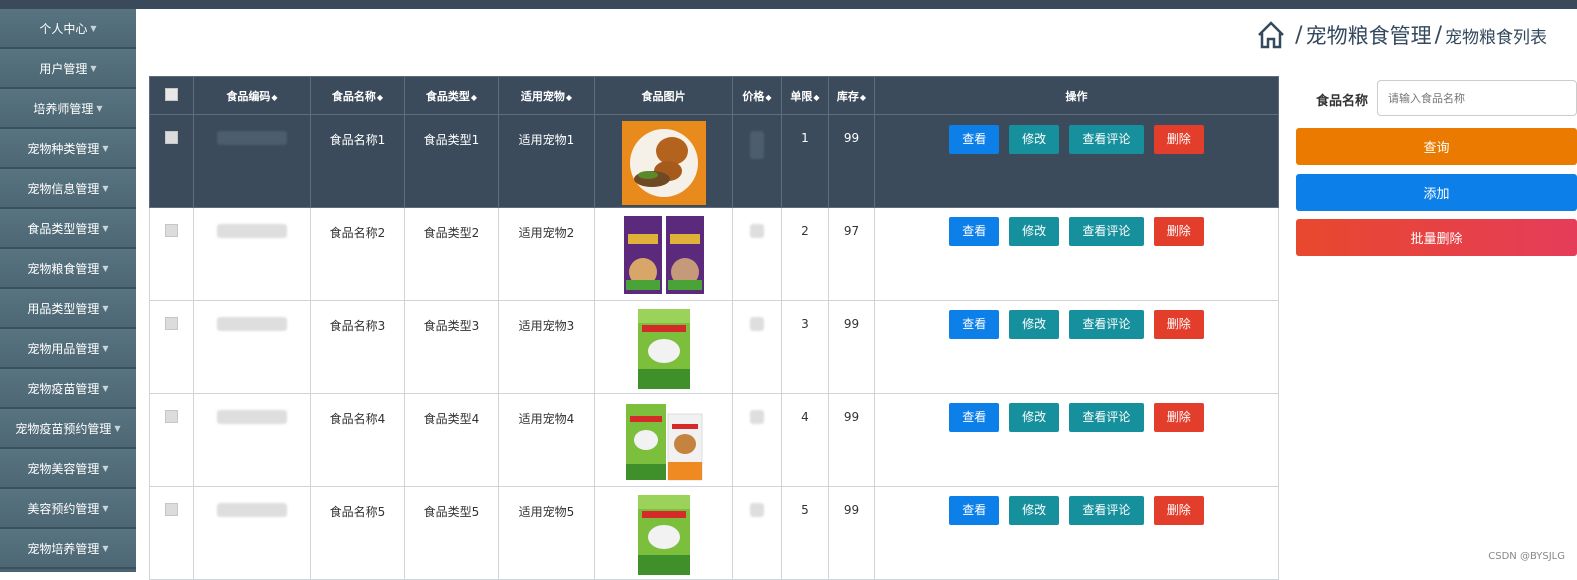  I want to click on column-header-pet: 适用宠物◆, so click(547, 96).